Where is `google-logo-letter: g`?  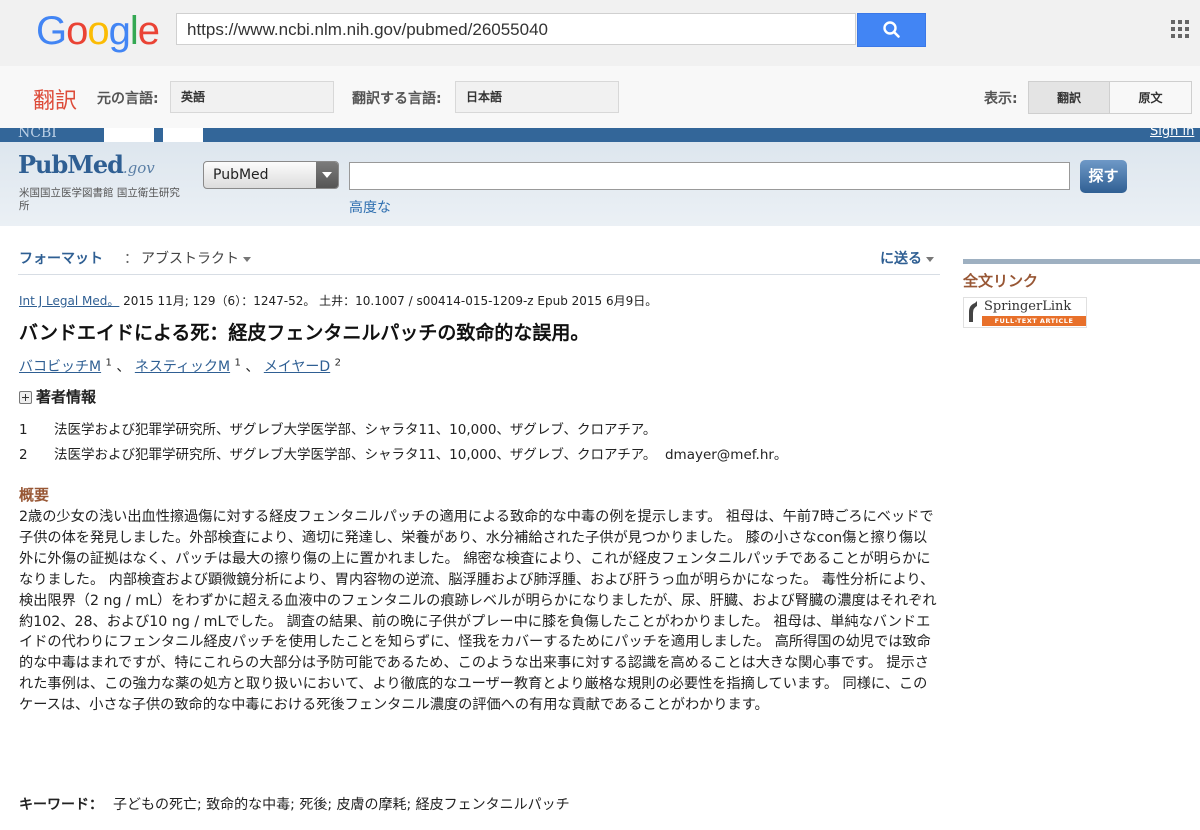
google-logo-letter: g is located at coordinates (119, 31).